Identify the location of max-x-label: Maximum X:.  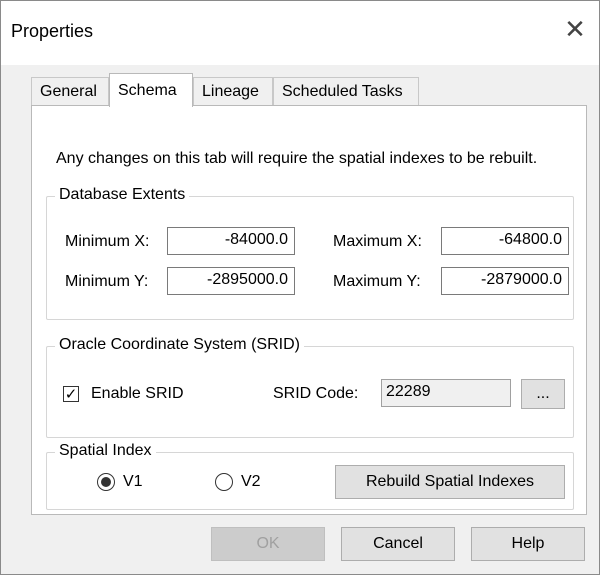
(377, 241).